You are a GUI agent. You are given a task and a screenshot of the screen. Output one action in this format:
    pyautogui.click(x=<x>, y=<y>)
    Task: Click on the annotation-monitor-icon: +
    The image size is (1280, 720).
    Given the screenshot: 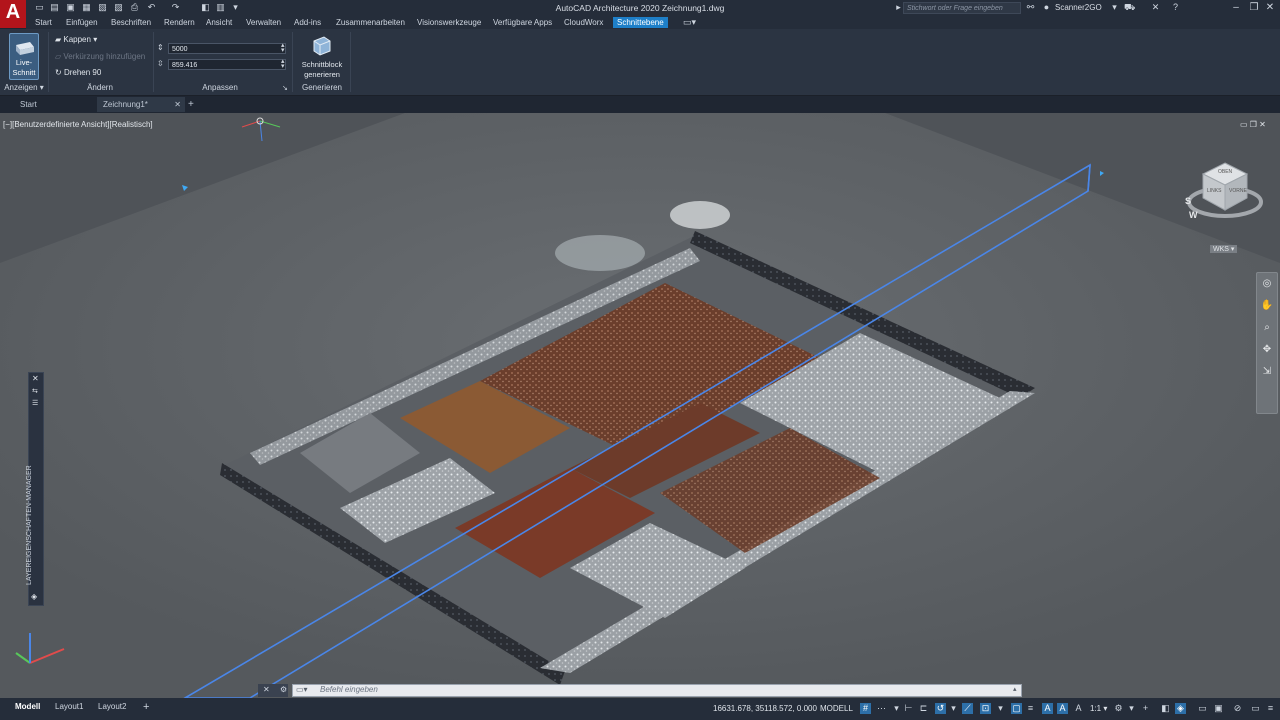 What is the action you would take?
    pyautogui.click(x=1145, y=708)
    